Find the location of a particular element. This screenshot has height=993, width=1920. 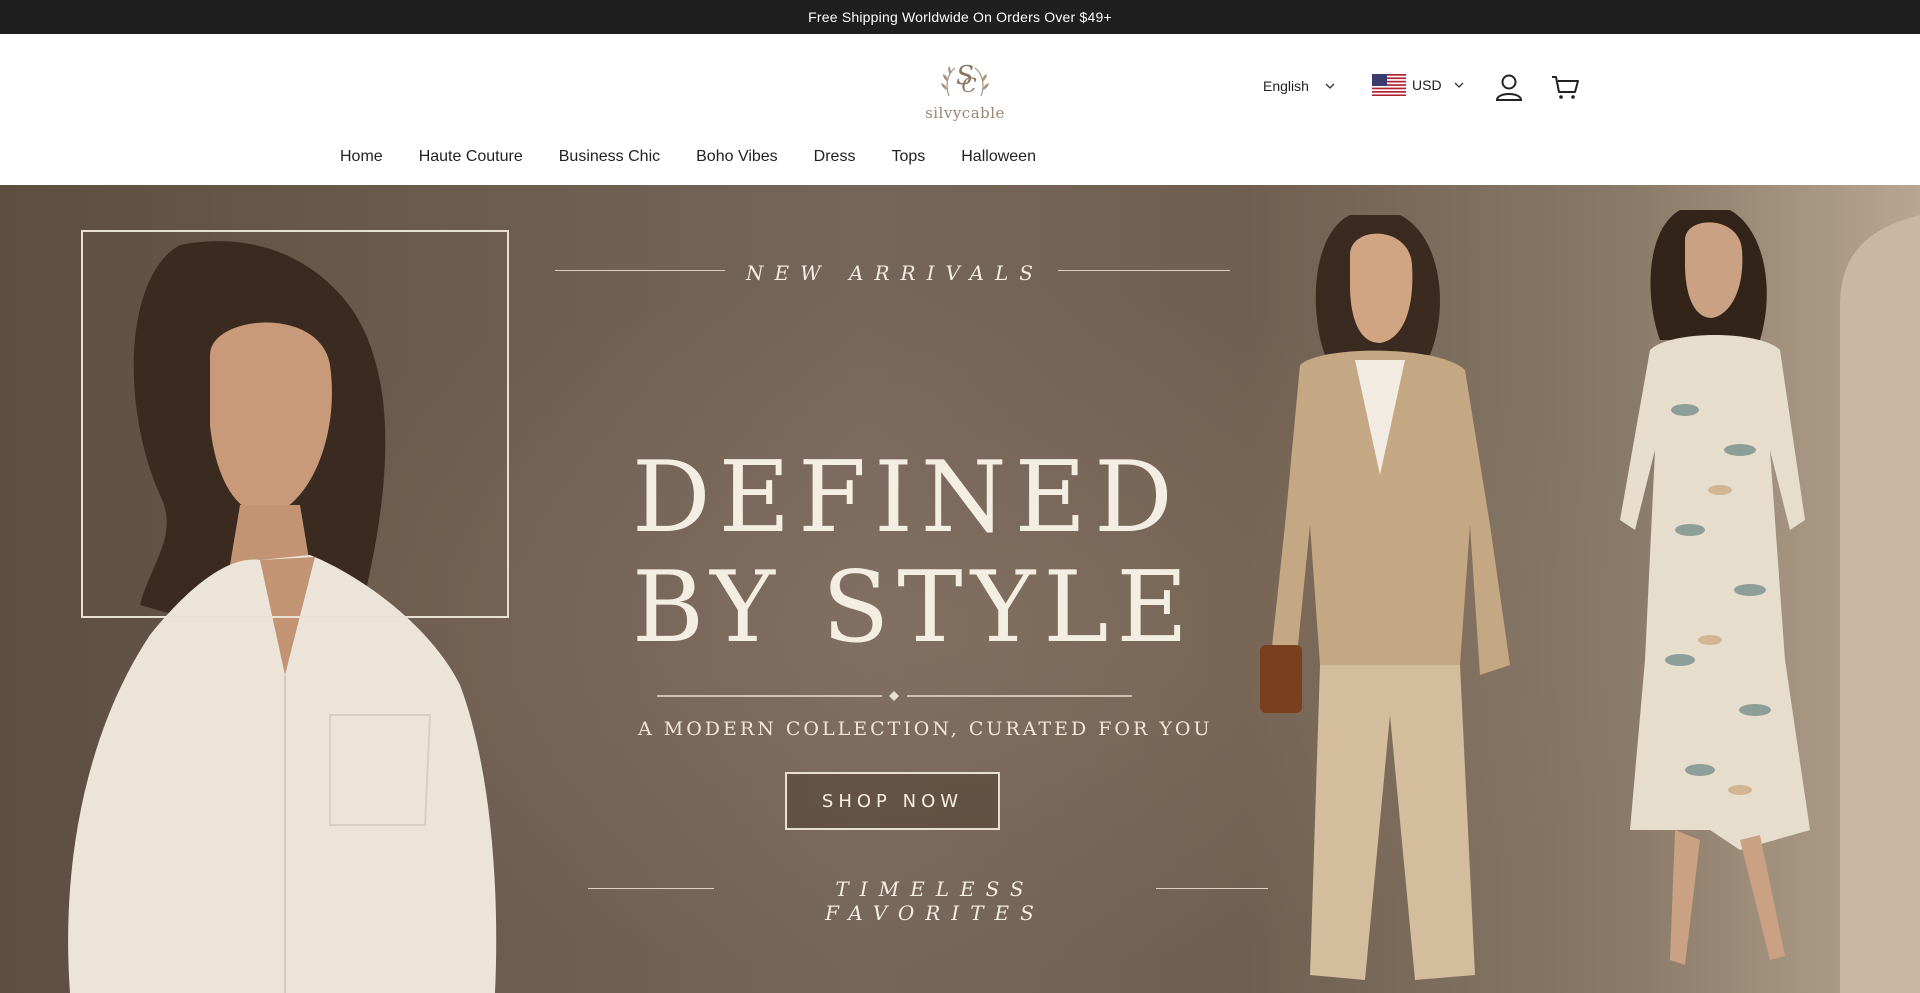

nav-item-business-chic: Business Chic is located at coordinates (609, 157).